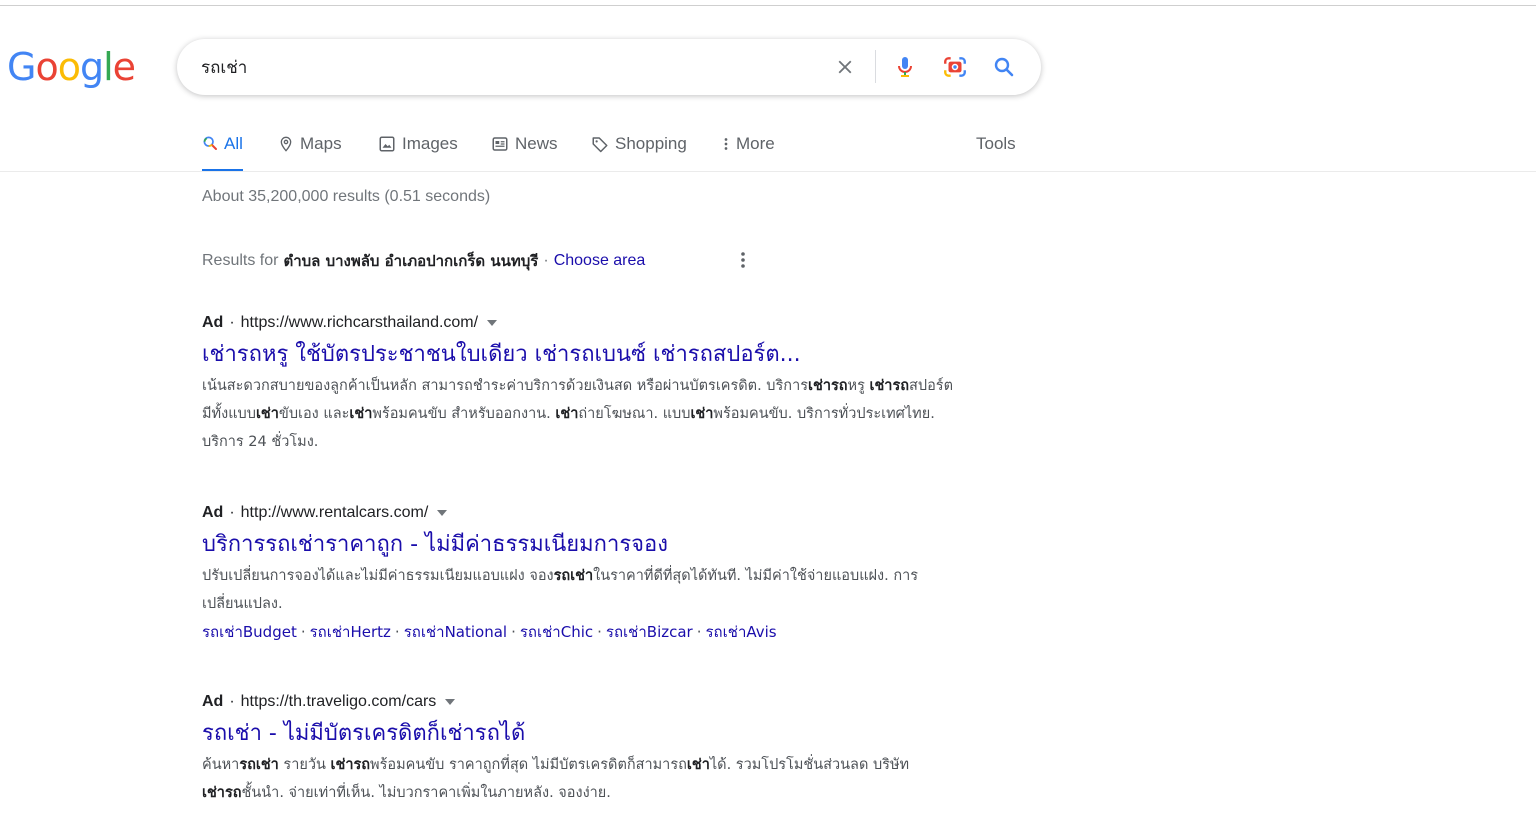 Image resolution: width=1536 pixels, height=840 pixels. I want to click on google-logo: Google, so click(71, 67).